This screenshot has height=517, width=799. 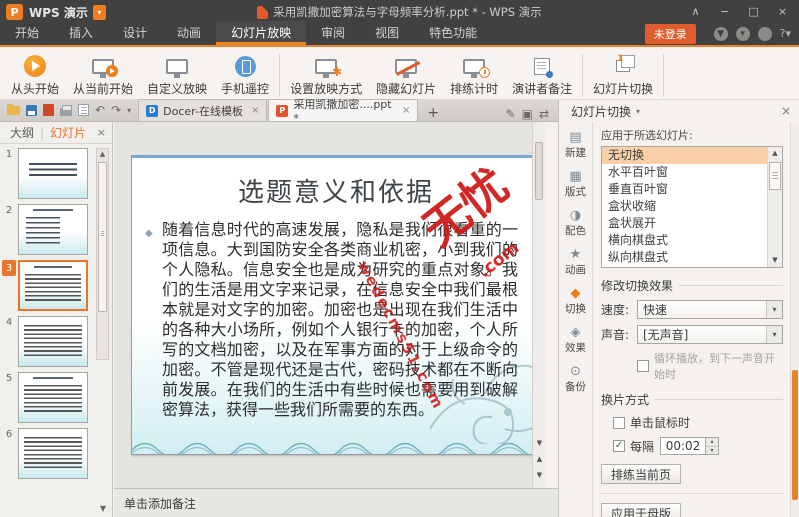 I want to click on pane-caret-icon: ▾, so click(x=638, y=111).